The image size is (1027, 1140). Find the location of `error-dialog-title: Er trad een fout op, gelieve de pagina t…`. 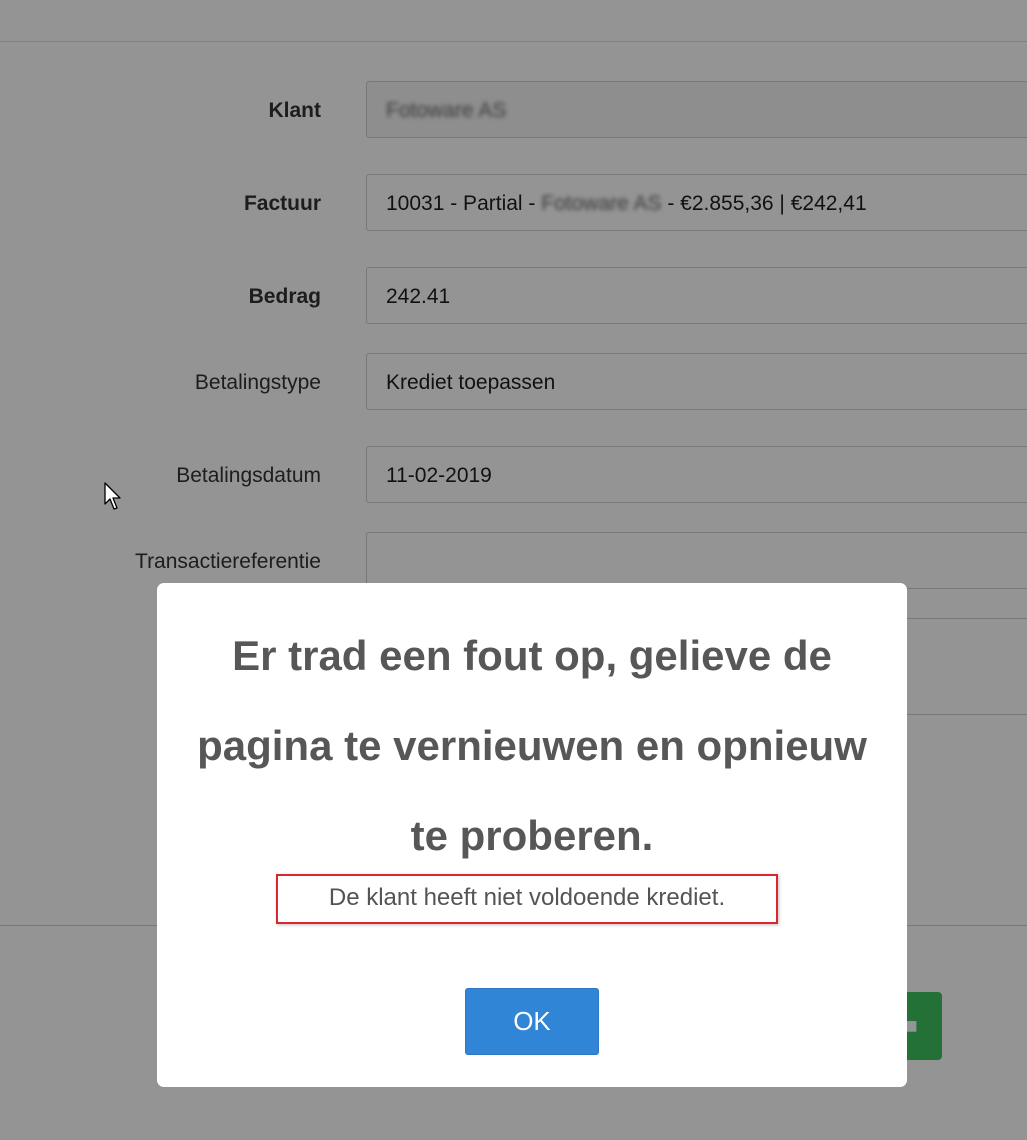

error-dialog-title: Er trad een fout op, gelieve de pagina t… is located at coordinates (532, 745).